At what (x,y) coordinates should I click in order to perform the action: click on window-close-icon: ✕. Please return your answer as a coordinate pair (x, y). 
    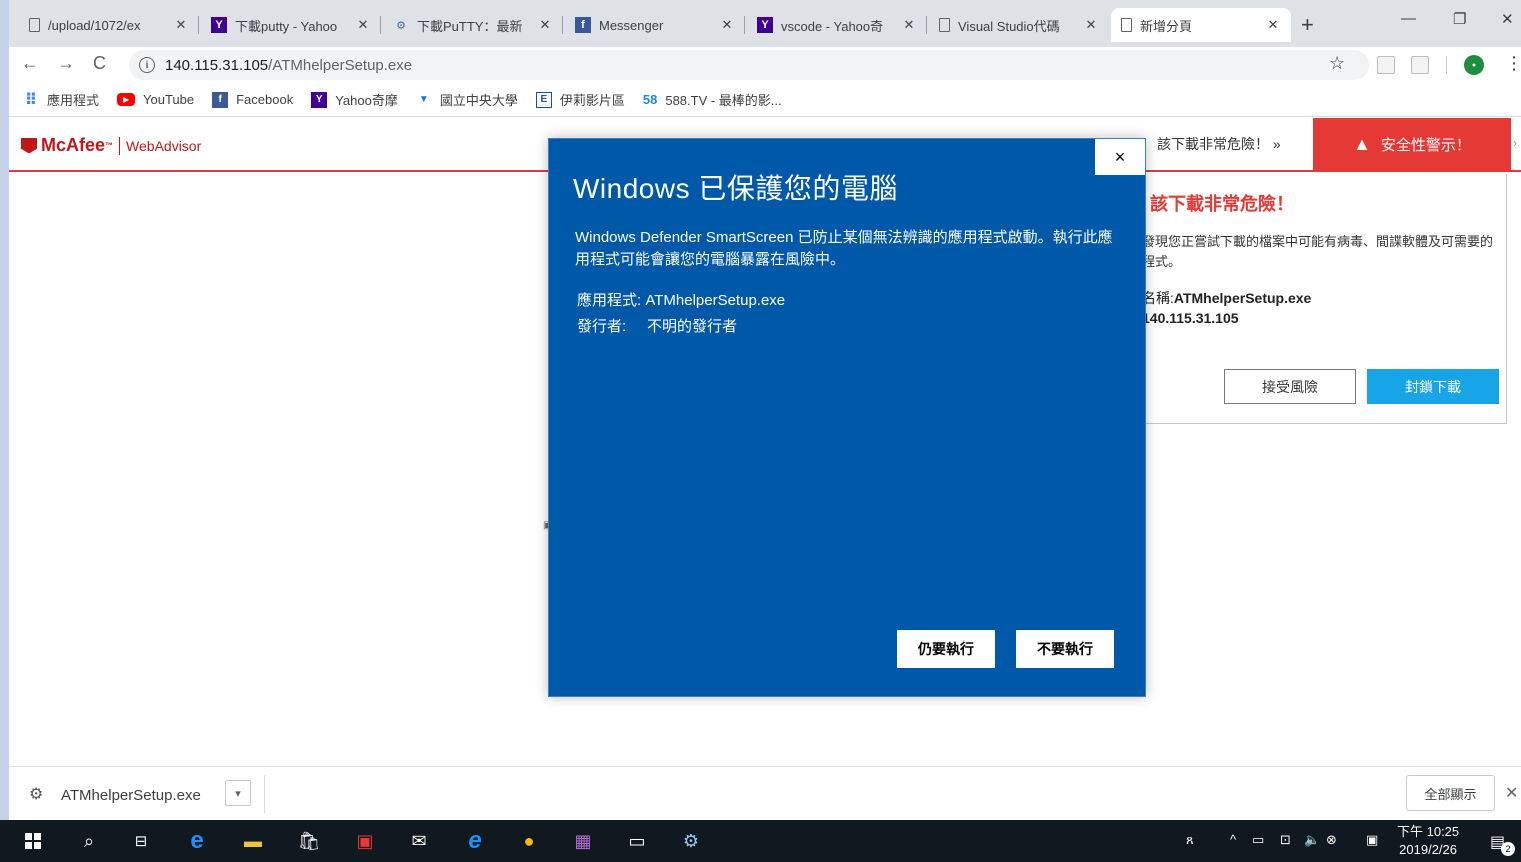
    Looking at the image, I should click on (1507, 19).